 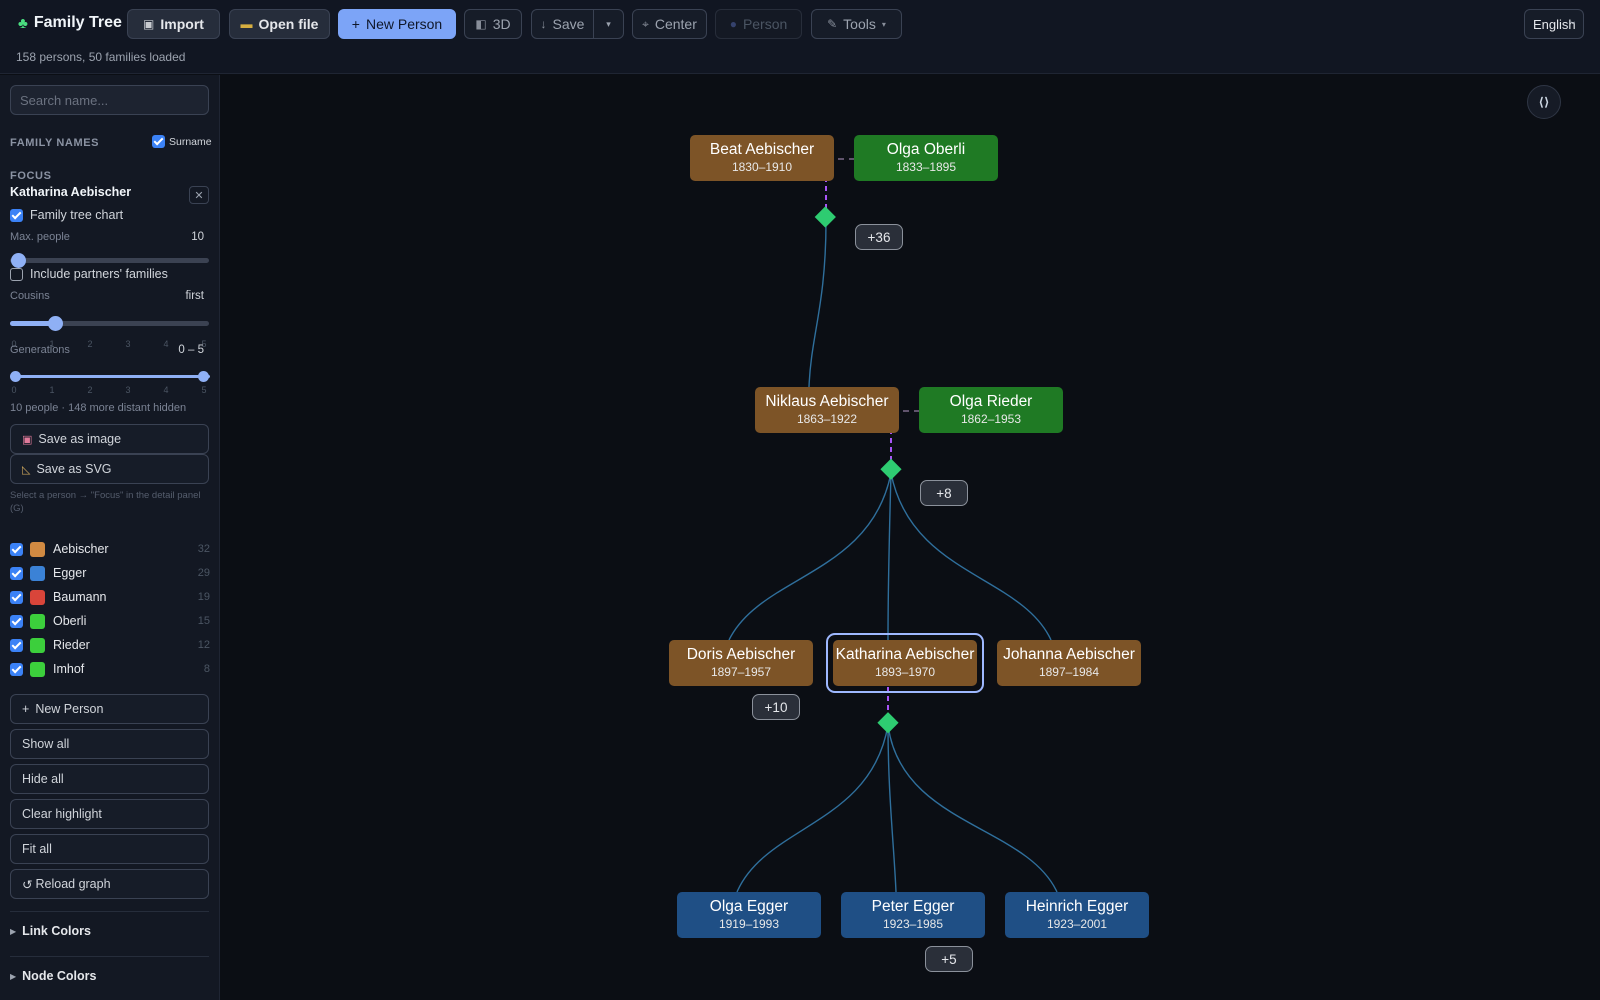 I want to click on save-button: ↓ Save, so click(x=562, y=24).